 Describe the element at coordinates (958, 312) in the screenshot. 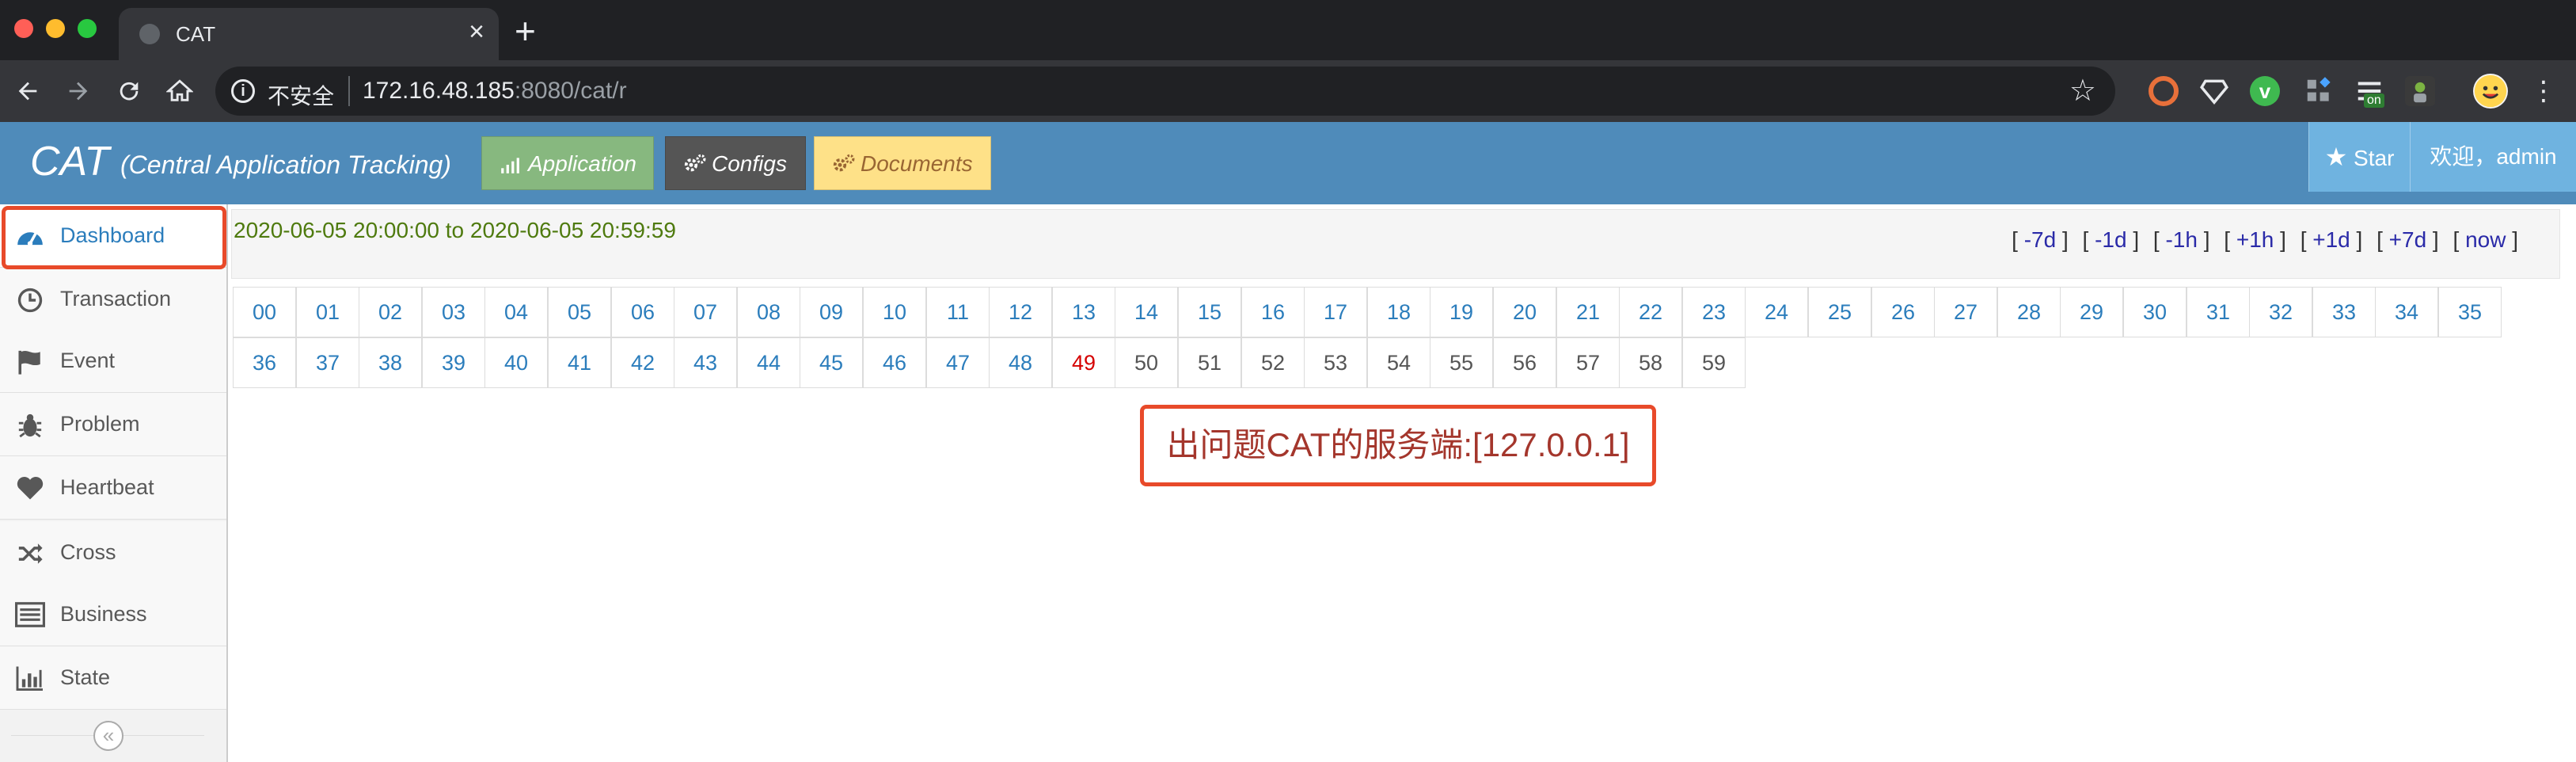

I see `minute-cell: 11` at that location.